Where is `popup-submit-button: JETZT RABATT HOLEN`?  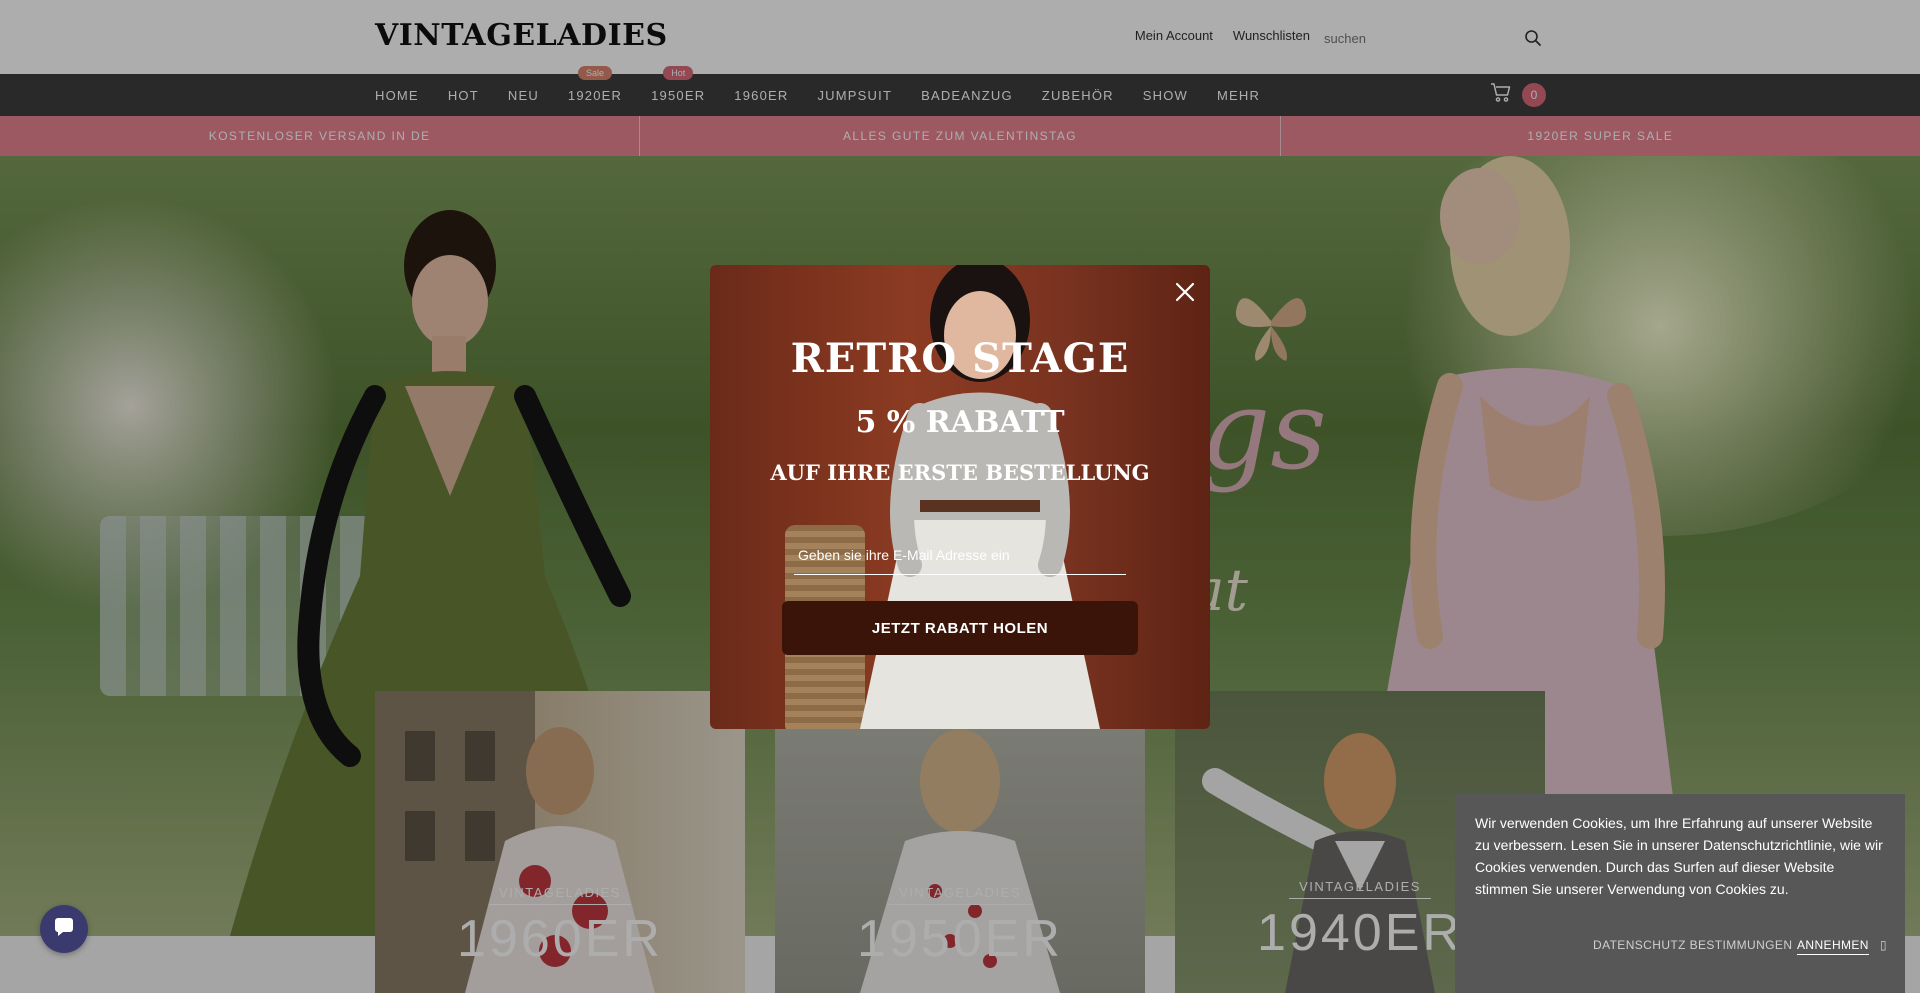 popup-submit-button: JETZT RABATT HOLEN is located at coordinates (960, 628).